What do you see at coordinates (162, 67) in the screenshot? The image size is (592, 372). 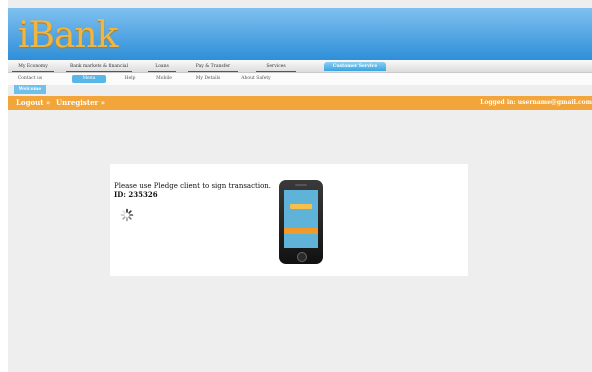 I see `tab-loans: Loans` at bounding box center [162, 67].